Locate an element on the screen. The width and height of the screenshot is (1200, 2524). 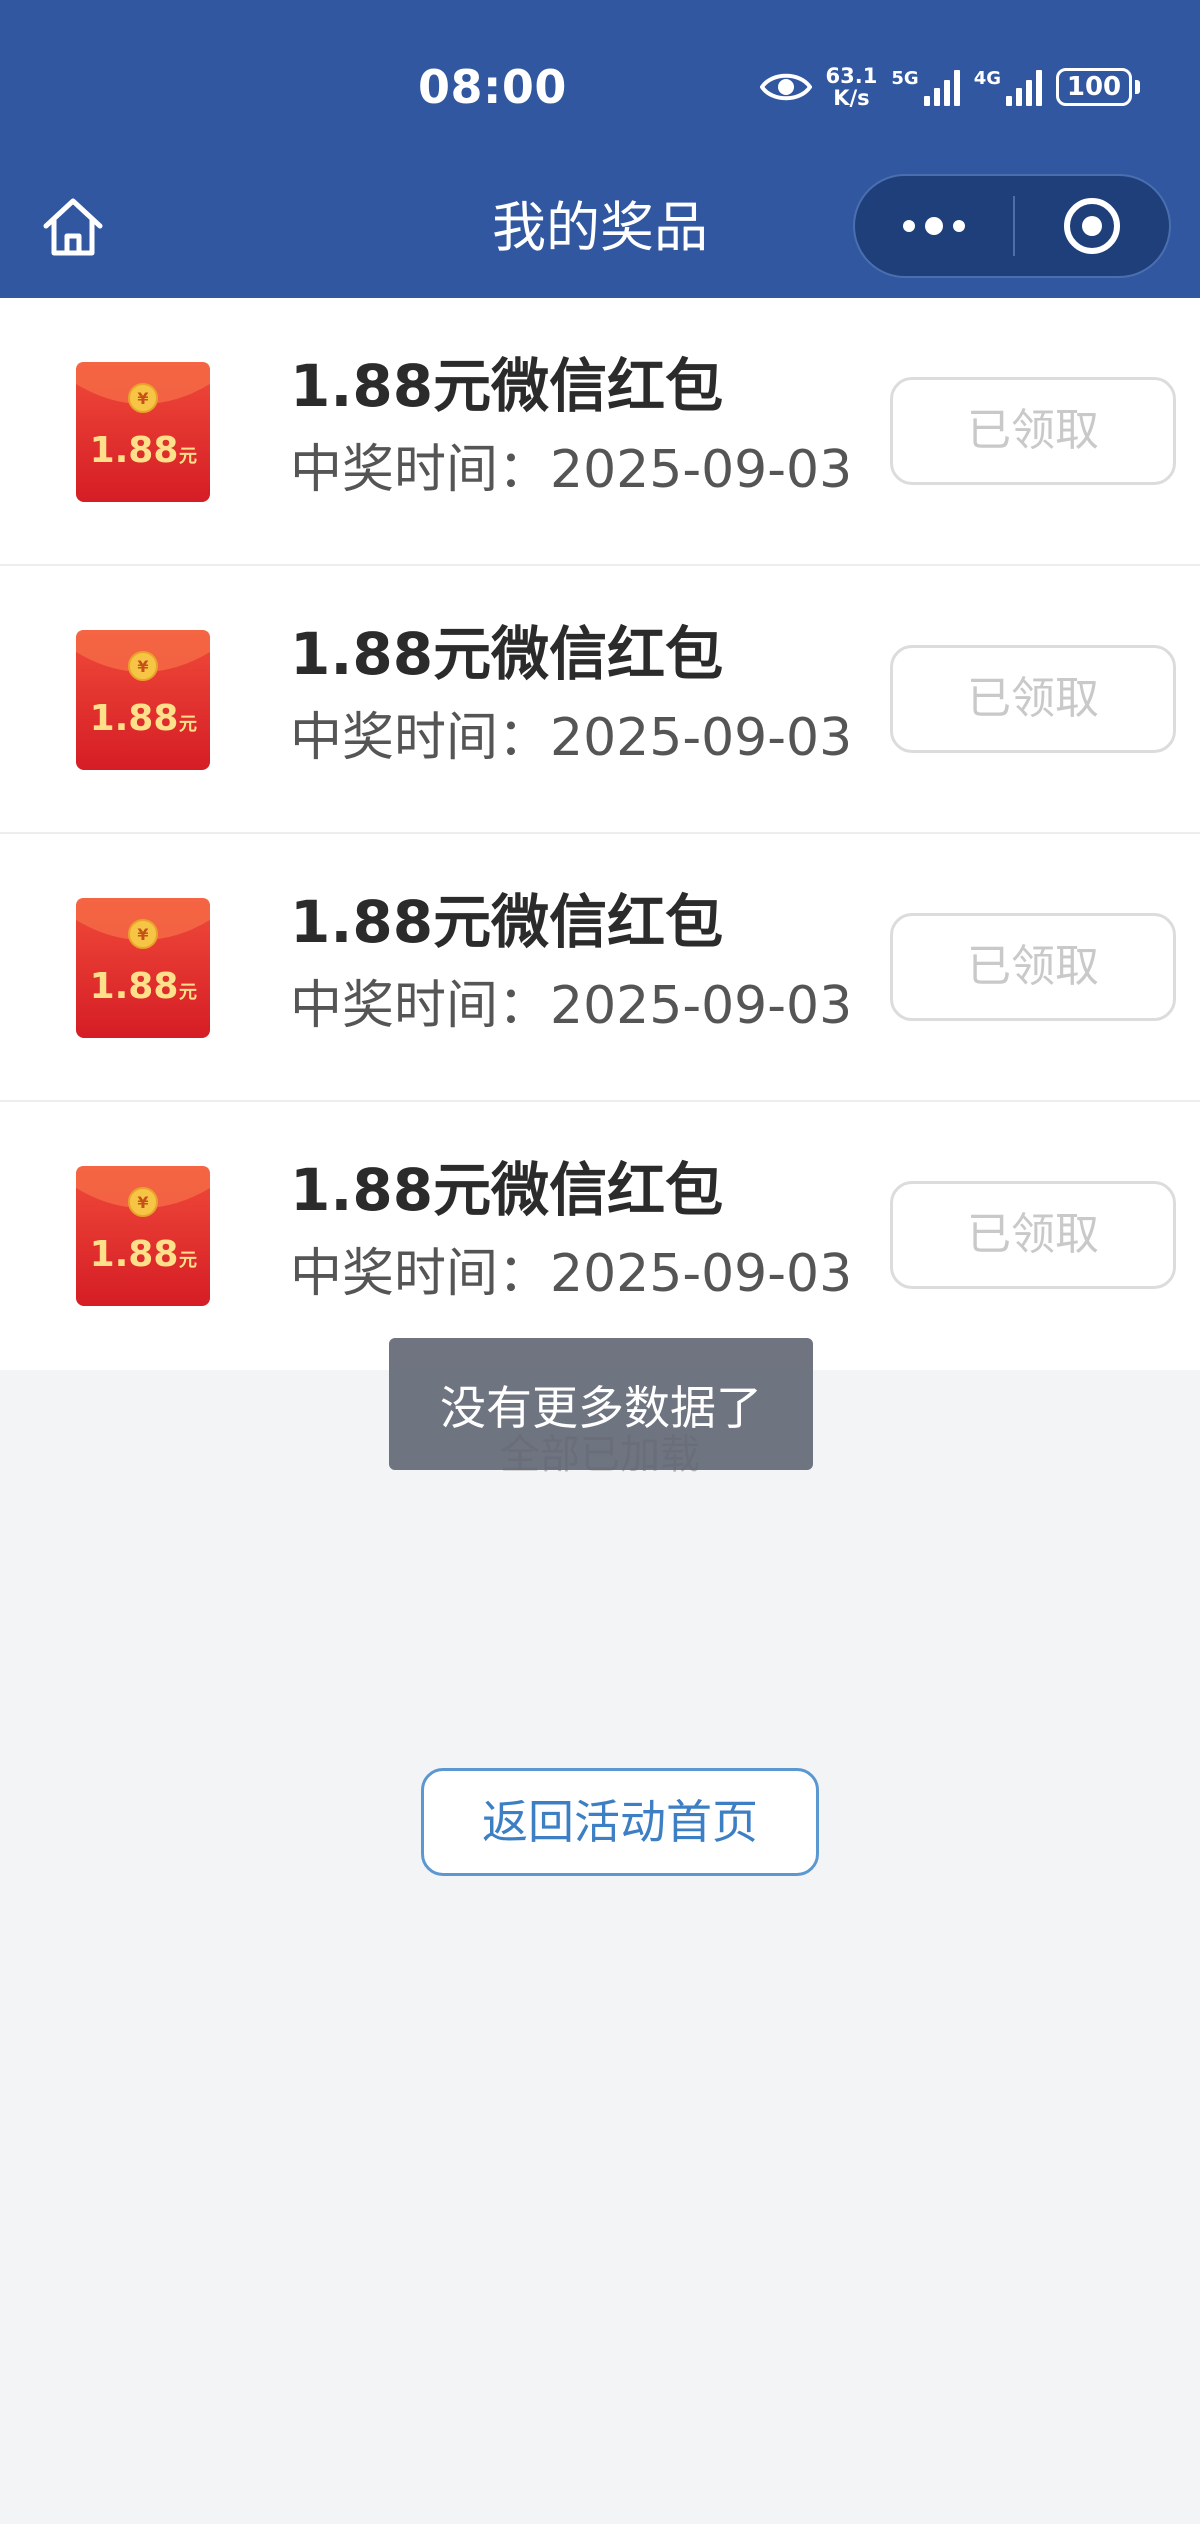
status-bar: 08:00 63.1 K/s 5G 4G 100 is located at coordinates (600, 85).